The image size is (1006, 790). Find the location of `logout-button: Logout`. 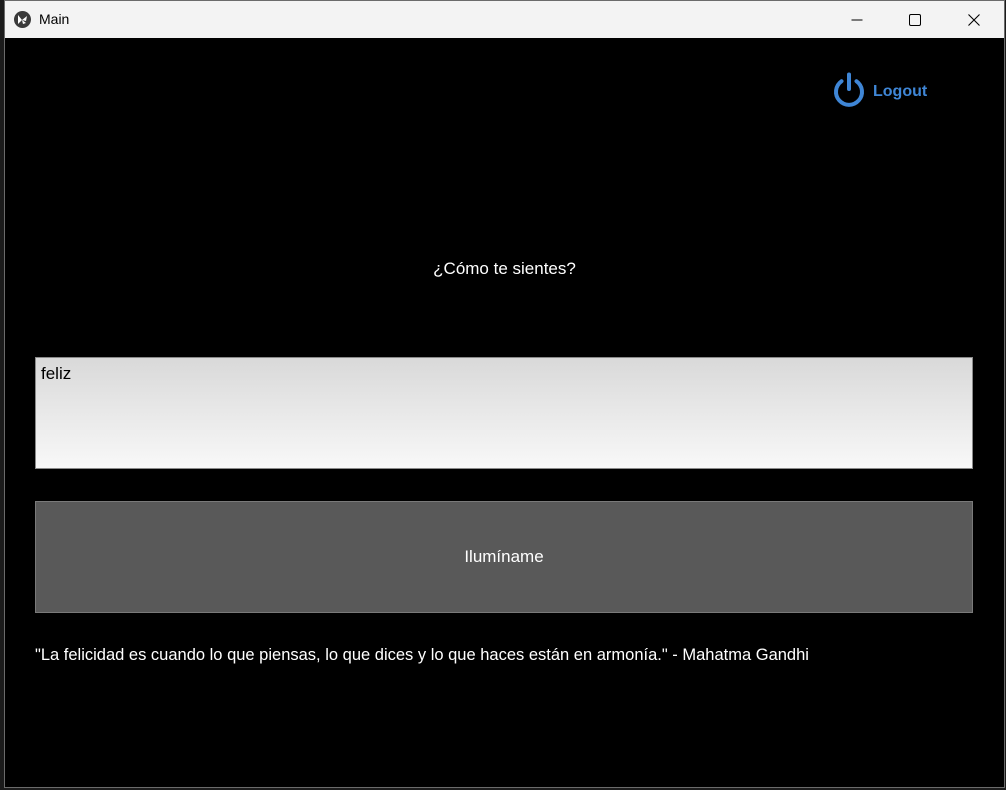

logout-button: Logout is located at coordinates (878, 92).